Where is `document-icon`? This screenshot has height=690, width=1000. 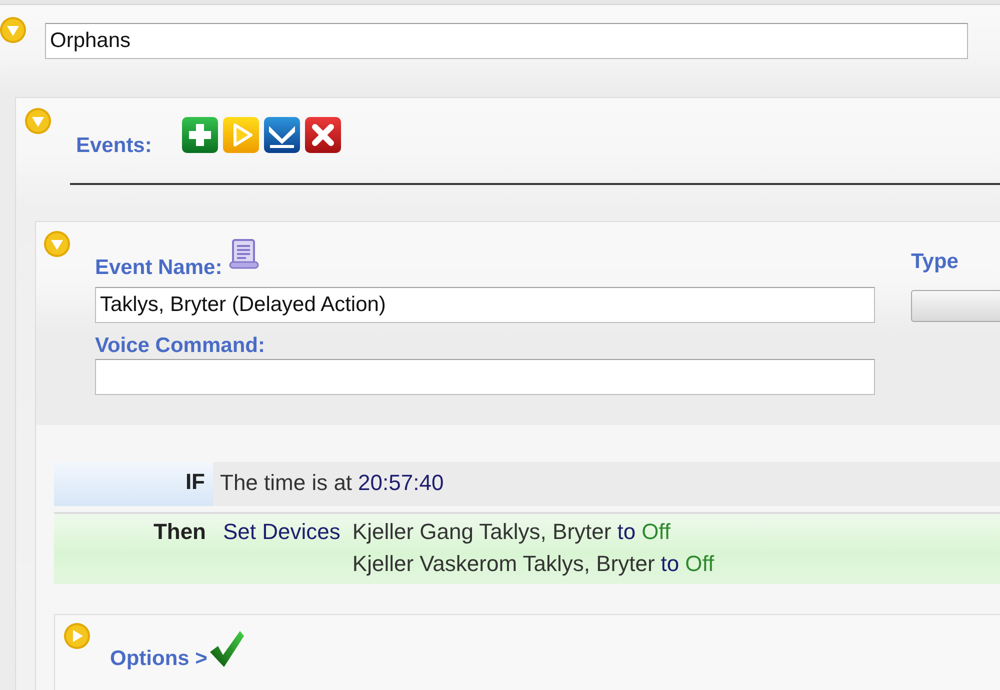 document-icon is located at coordinates (244, 254).